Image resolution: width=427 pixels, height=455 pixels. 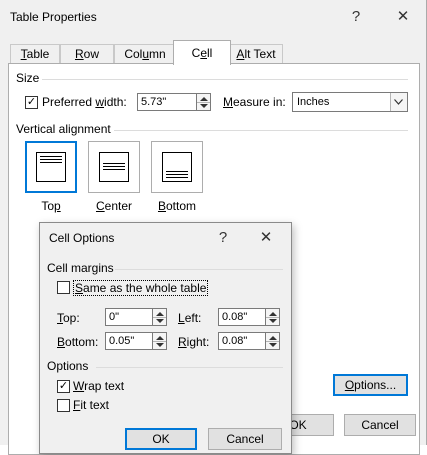 What do you see at coordinates (63, 405) in the screenshot?
I see `fit-text-checkbox` at bounding box center [63, 405].